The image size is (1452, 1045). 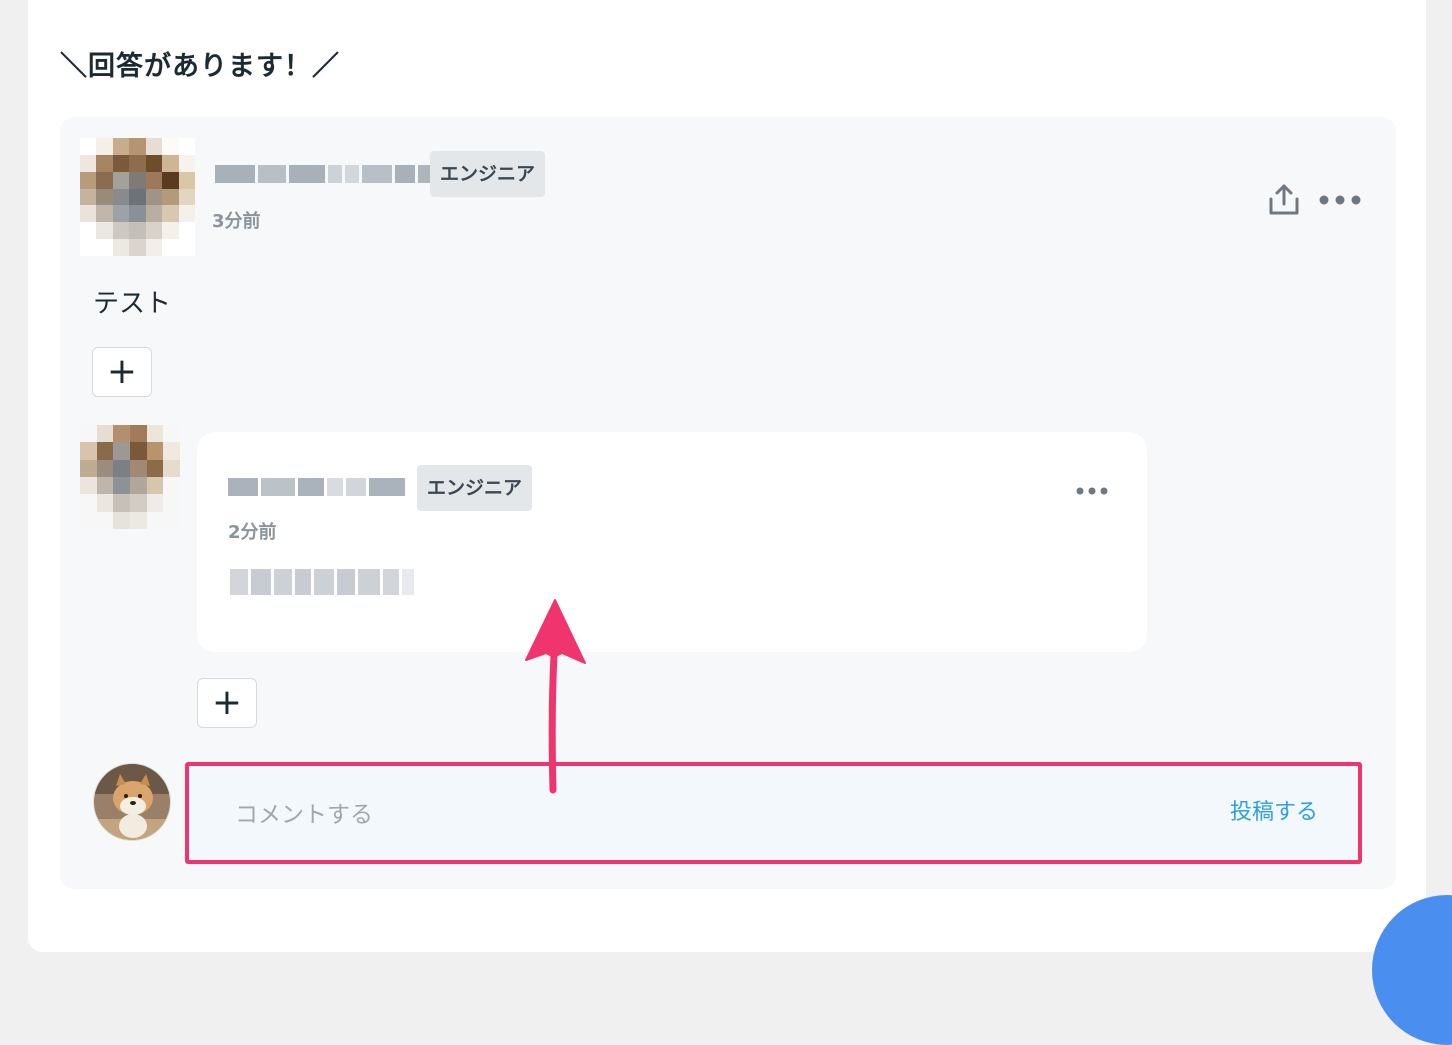 What do you see at coordinates (1284, 200) in the screenshot?
I see `share-upload-icon` at bounding box center [1284, 200].